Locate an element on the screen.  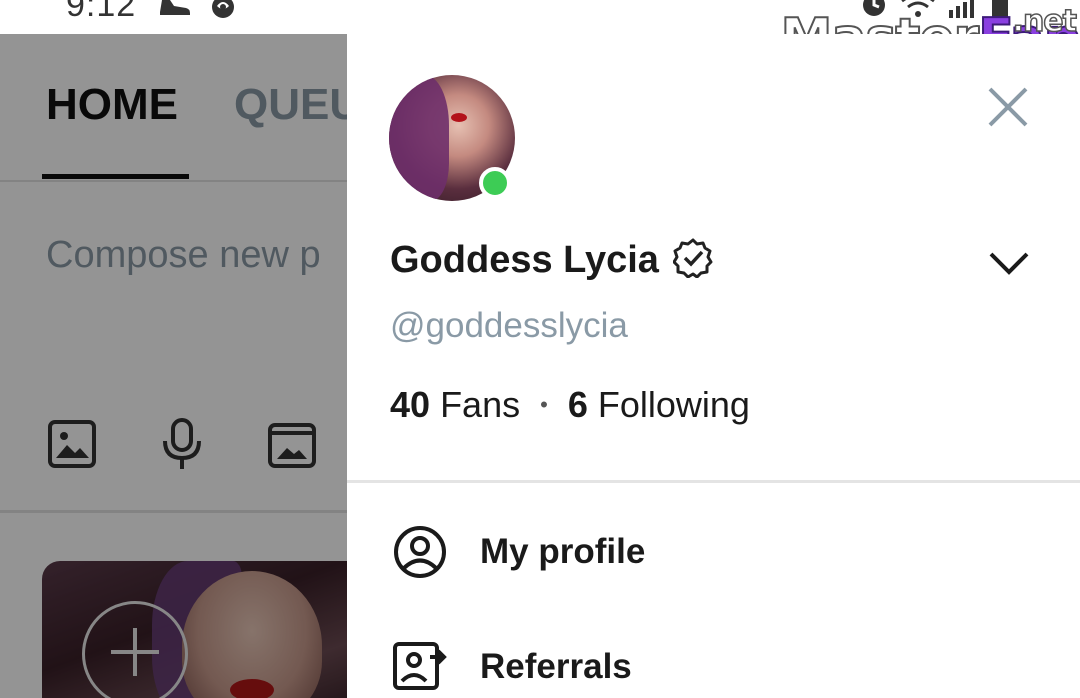
menu-item-my-profile: My profile is located at coordinates (518, 552).